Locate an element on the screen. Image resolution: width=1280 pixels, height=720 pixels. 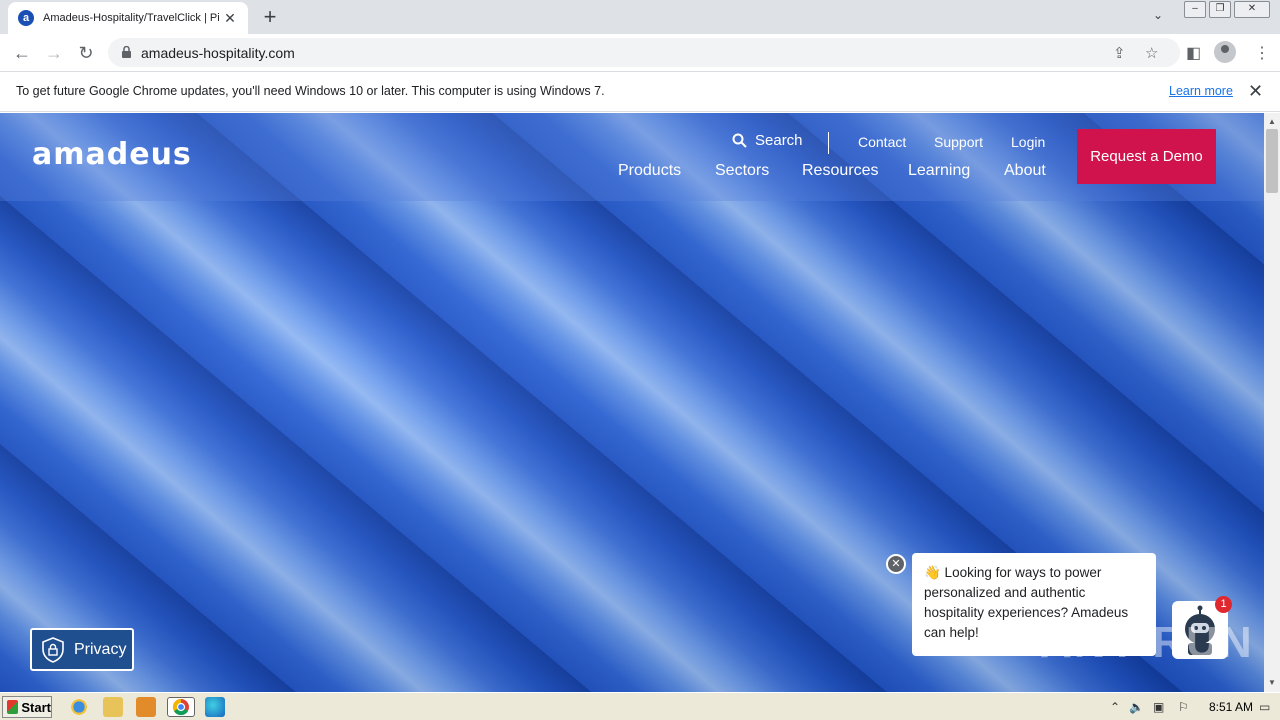
search-icon is located at coordinates (739, 140).